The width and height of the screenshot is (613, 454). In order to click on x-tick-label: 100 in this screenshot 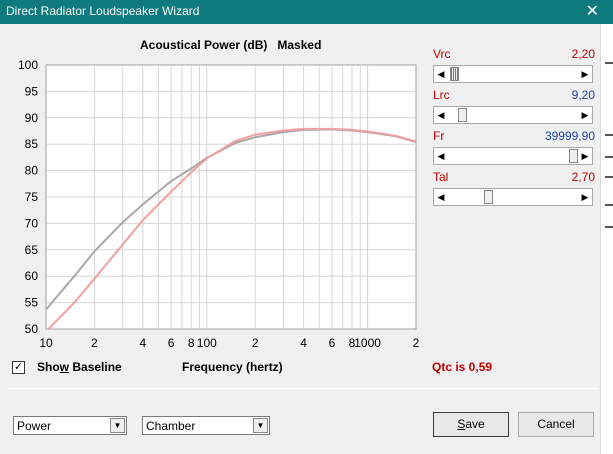, I will do `click(207, 343)`.